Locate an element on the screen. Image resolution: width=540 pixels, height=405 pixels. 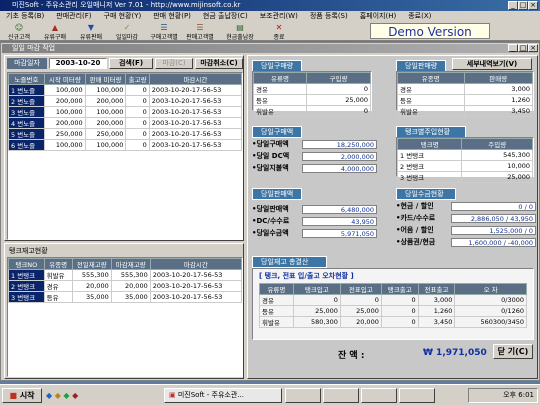
menu-item-0: 기초 등록(B) is located at coordinates (25, 16).